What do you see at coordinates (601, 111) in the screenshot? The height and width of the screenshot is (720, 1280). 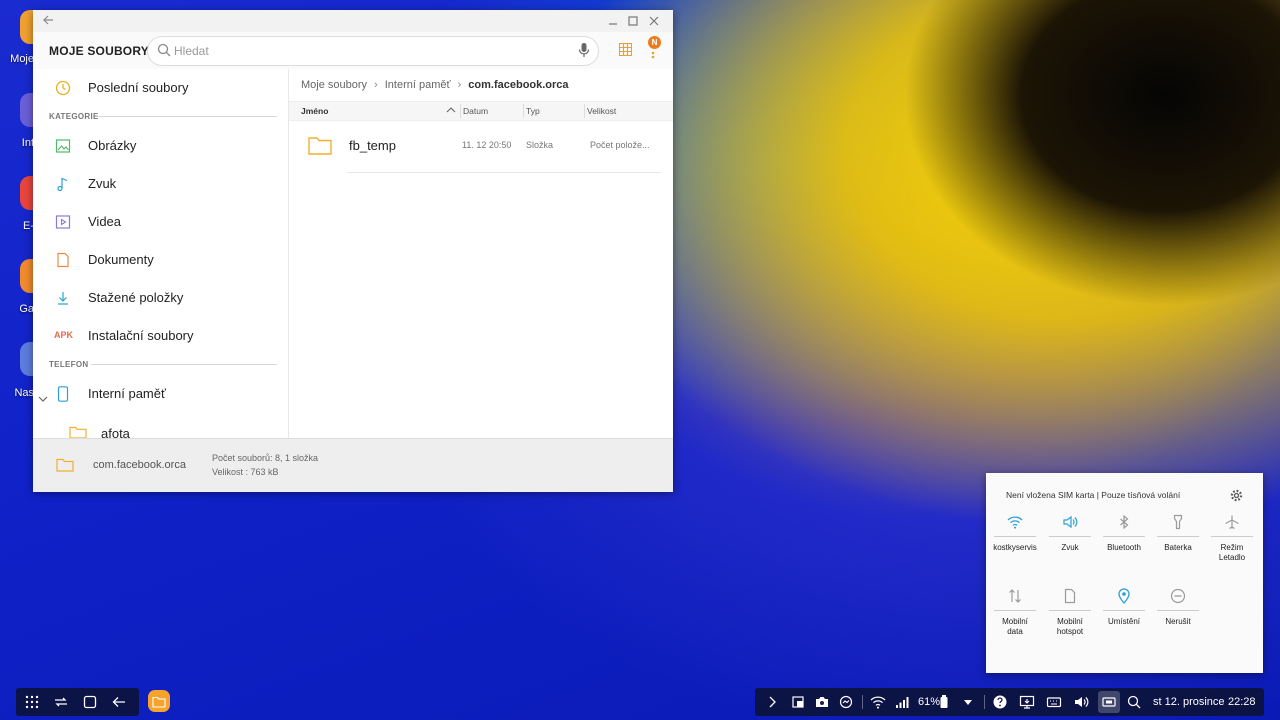 I see `column-size: Velikost` at bounding box center [601, 111].